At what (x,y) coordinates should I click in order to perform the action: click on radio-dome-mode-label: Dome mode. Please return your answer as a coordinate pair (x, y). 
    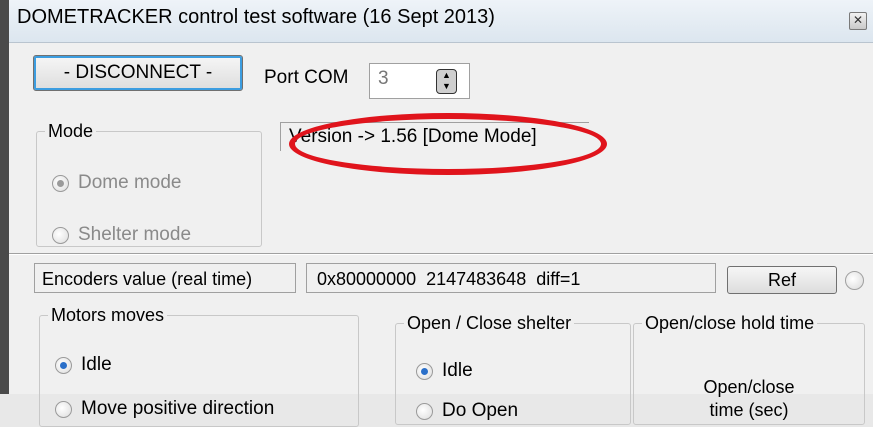
    Looking at the image, I should click on (130, 182).